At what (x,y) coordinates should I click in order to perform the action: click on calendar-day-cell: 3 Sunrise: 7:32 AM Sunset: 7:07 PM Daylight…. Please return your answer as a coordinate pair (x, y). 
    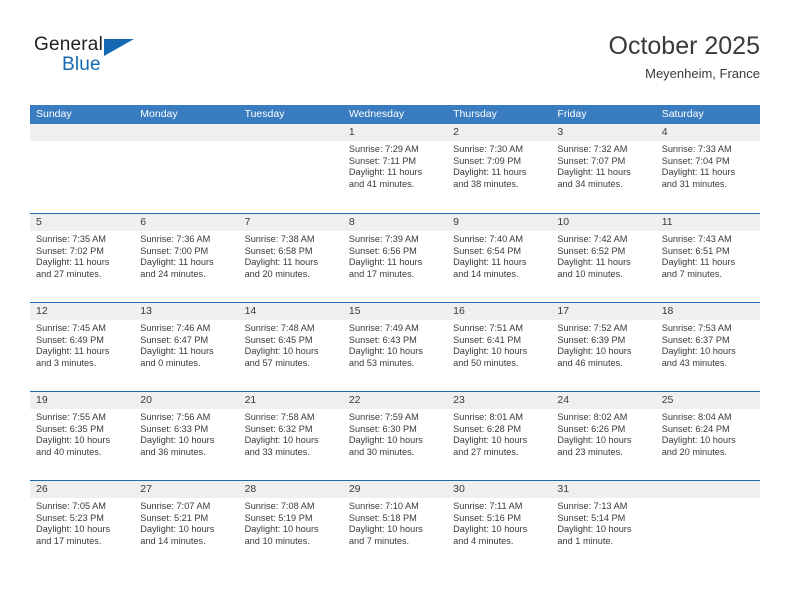
    Looking at the image, I should click on (603, 168).